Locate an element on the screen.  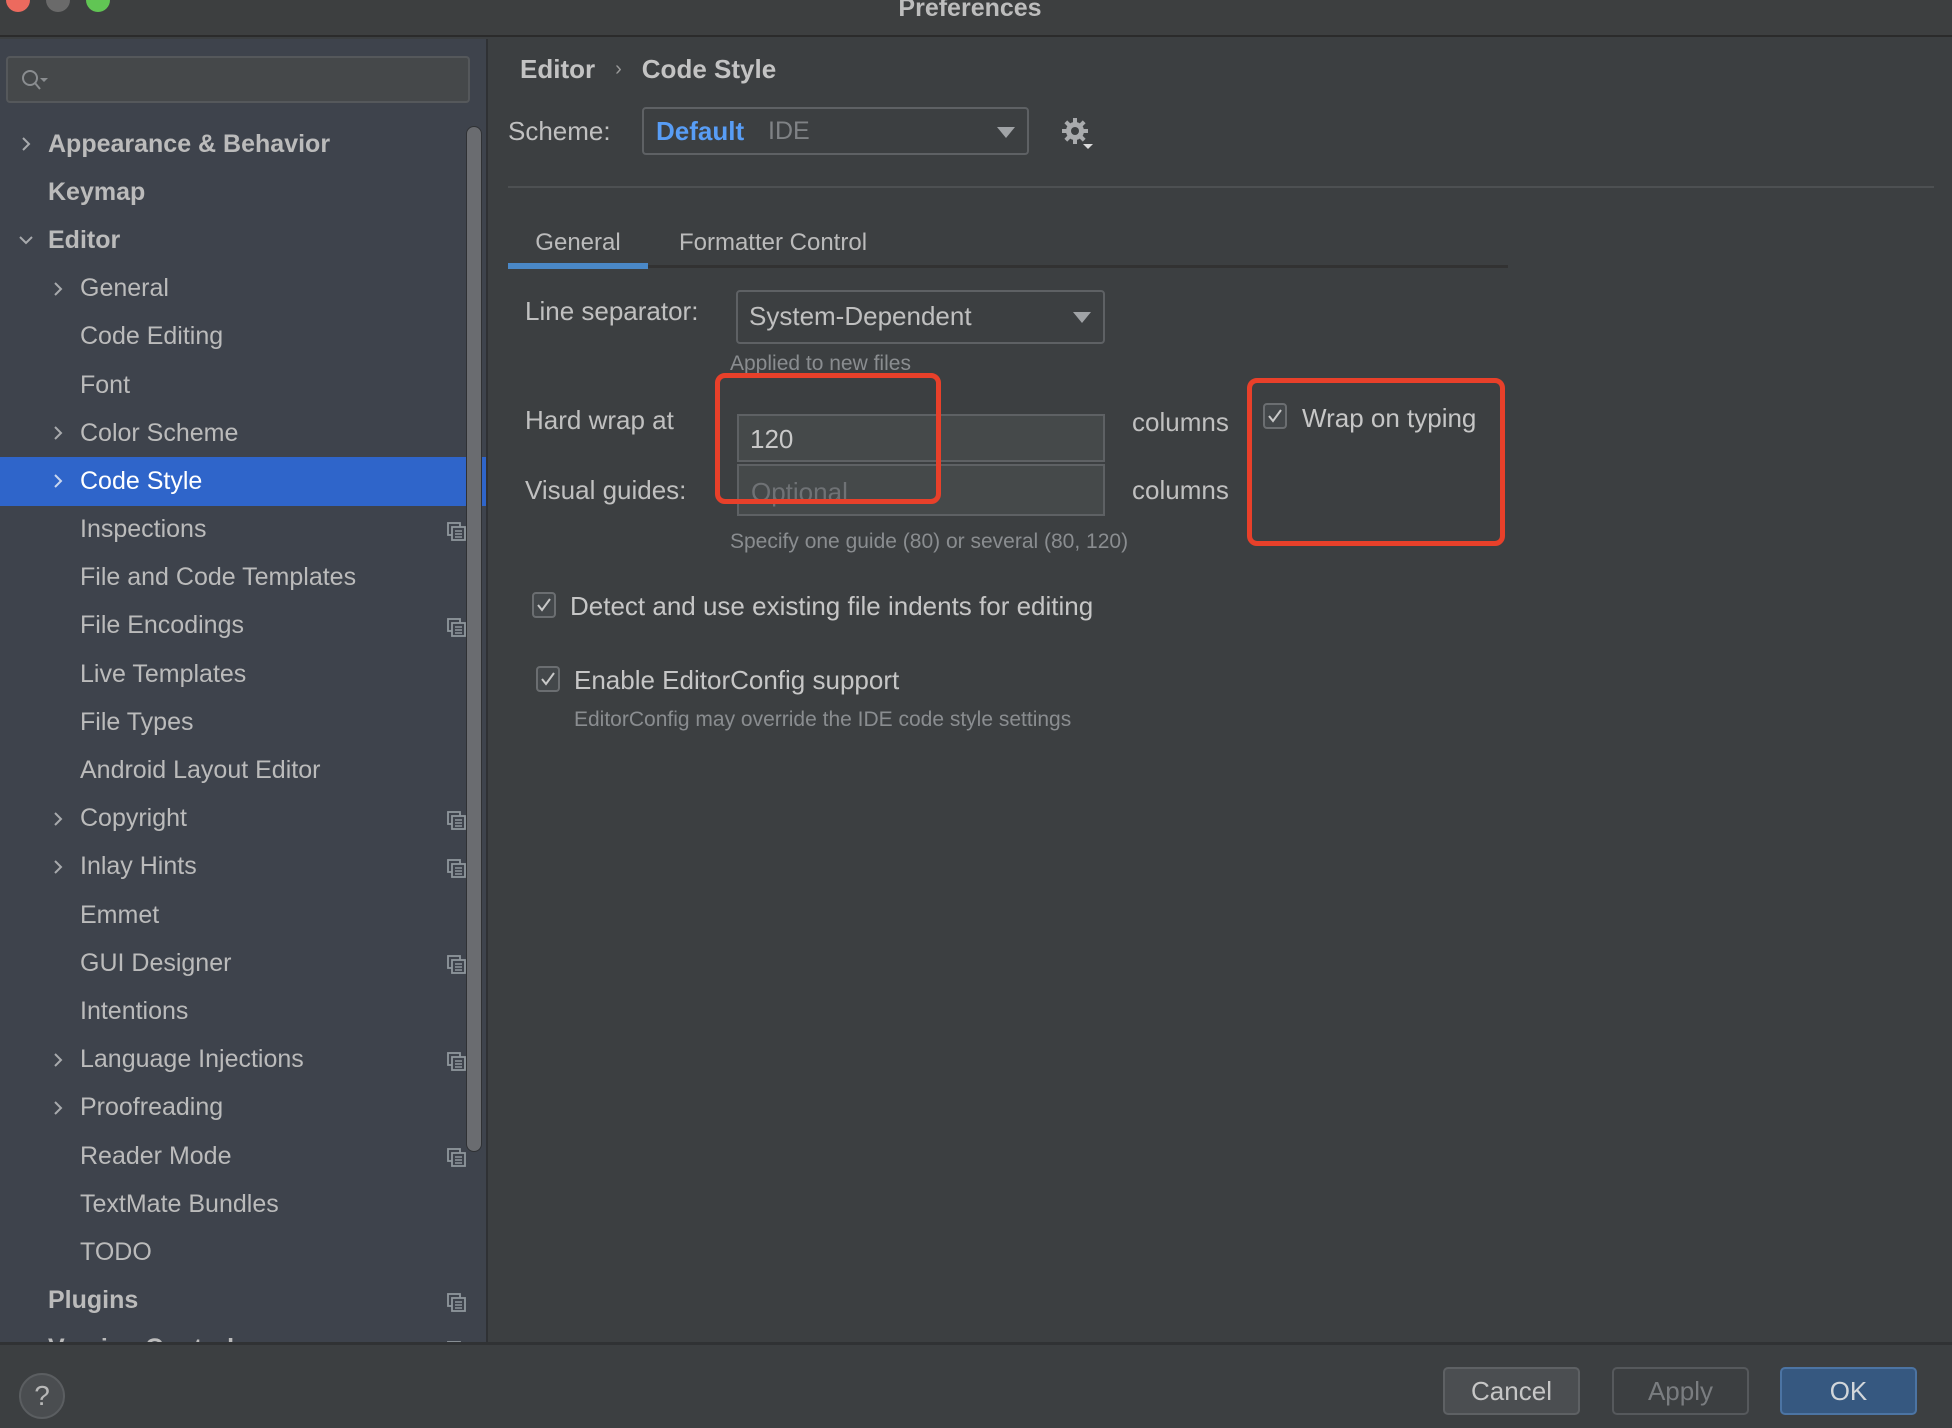
sidebar-item-label: Live Templates is located at coordinates (163, 673).